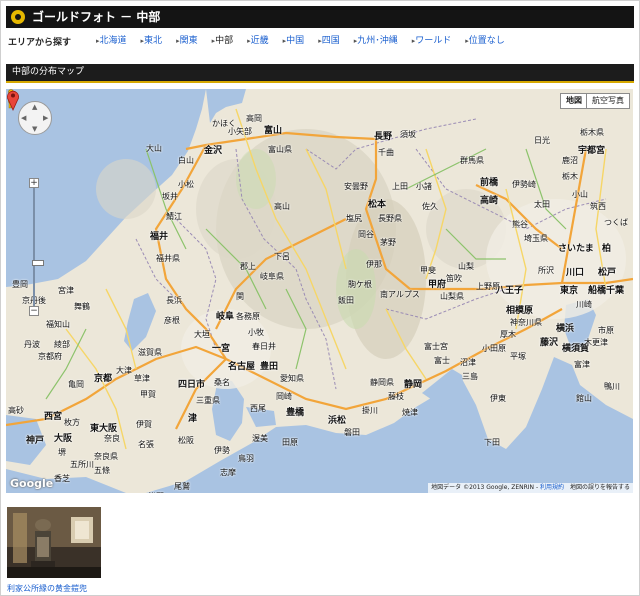 The height and width of the screenshot is (596, 640). What do you see at coordinates (295, 413) in the screenshot?
I see `city-label: 豊橋` at bounding box center [295, 413].